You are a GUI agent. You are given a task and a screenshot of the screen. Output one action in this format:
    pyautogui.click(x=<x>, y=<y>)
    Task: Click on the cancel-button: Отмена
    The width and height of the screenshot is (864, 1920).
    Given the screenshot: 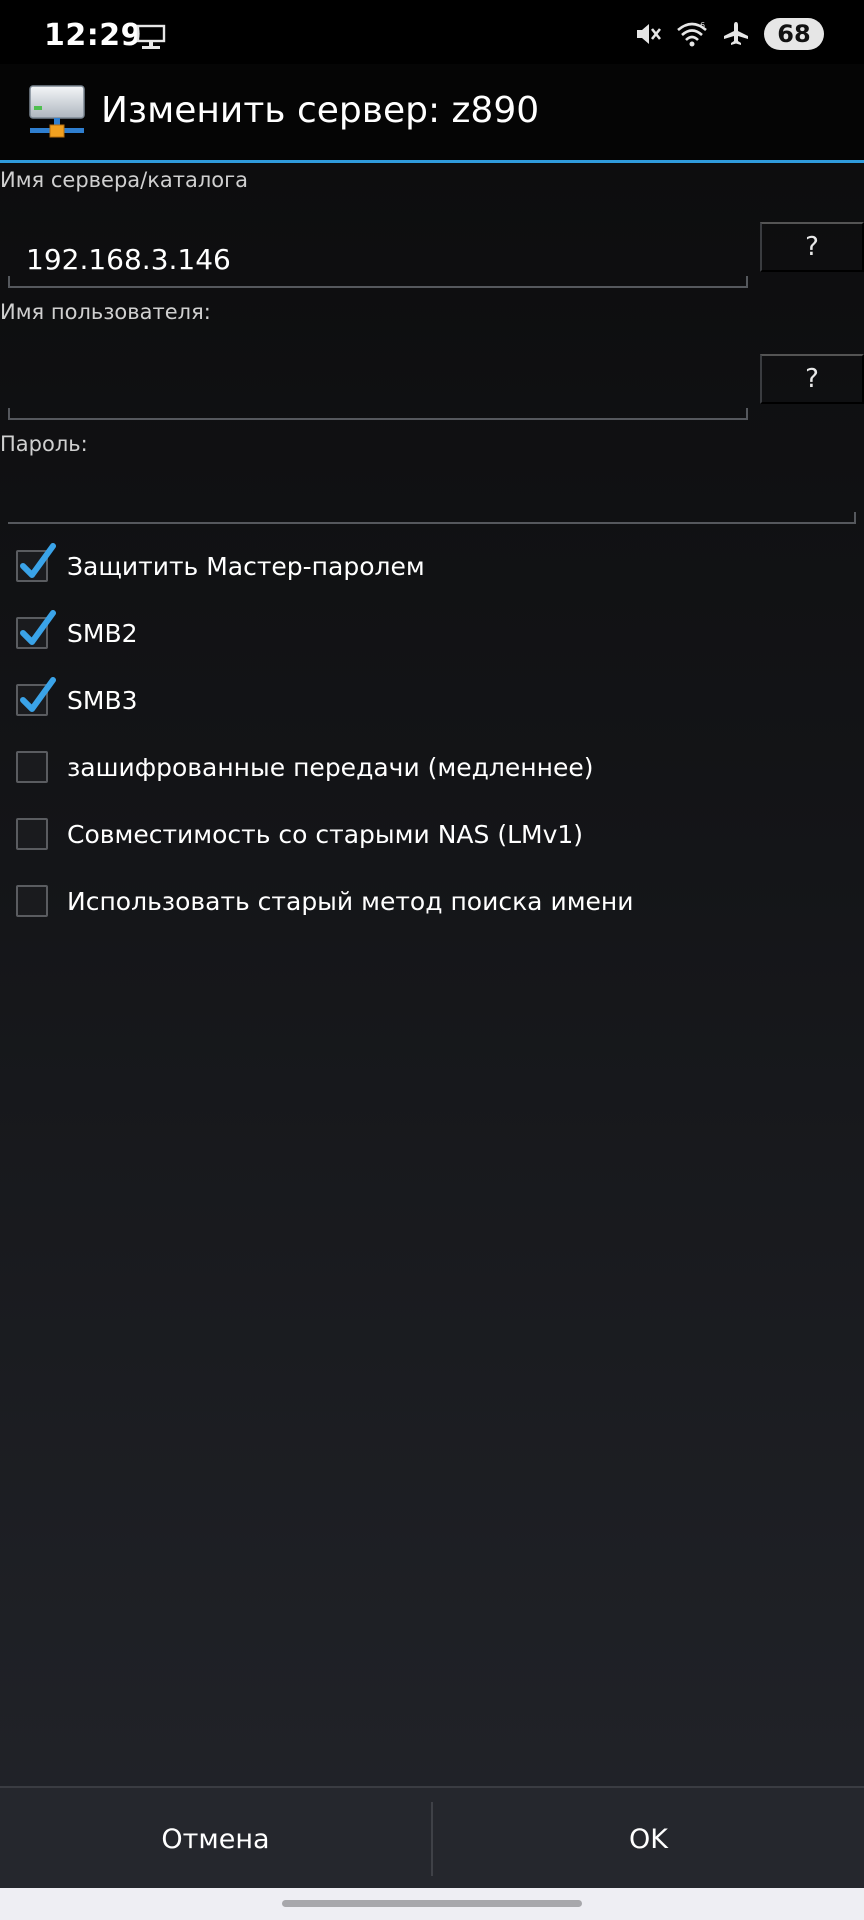 What is the action you would take?
    pyautogui.click(x=215, y=1839)
    